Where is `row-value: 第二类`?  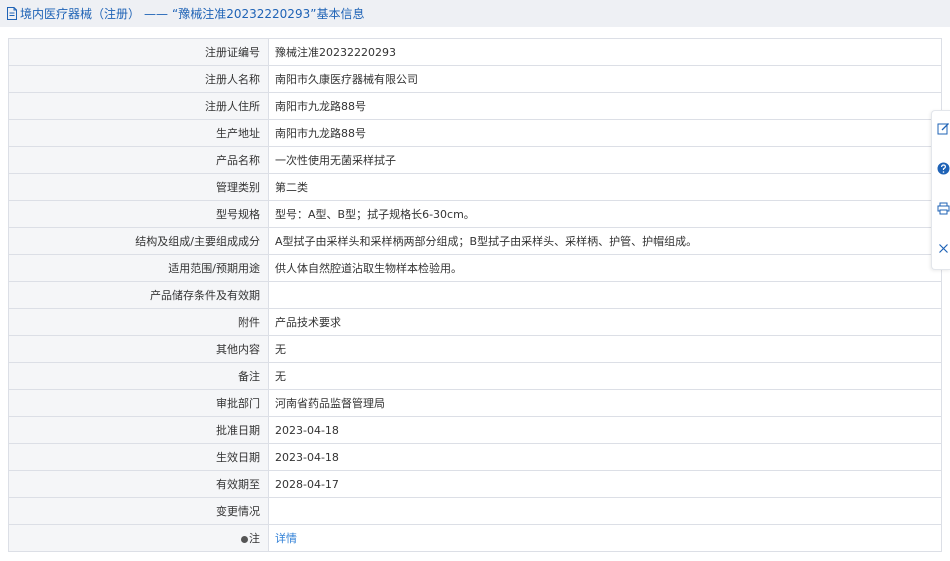 row-value: 第二类 is located at coordinates (605, 187).